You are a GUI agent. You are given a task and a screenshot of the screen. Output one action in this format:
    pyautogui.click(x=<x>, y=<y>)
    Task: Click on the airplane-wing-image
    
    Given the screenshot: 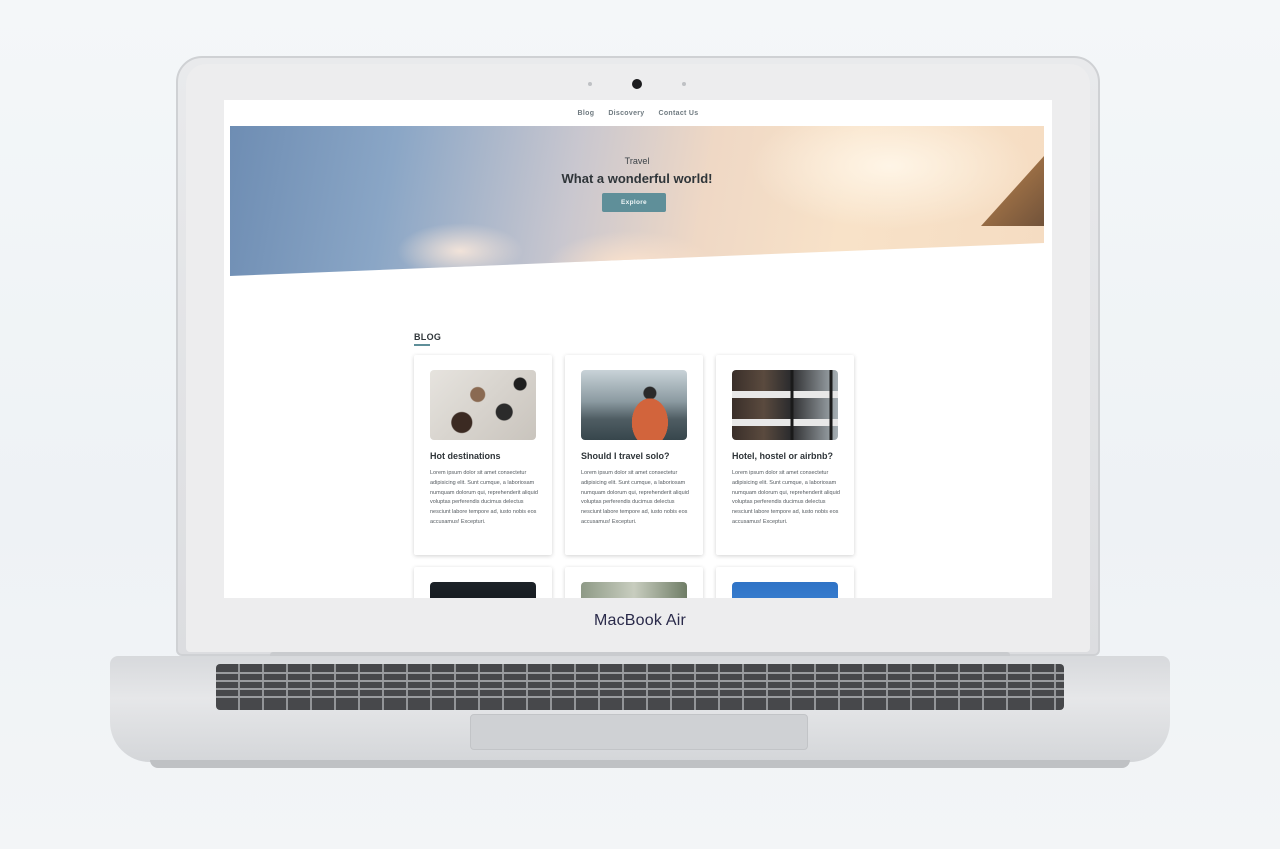 What is the action you would take?
    pyautogui.click(x=1012, y=191)
    